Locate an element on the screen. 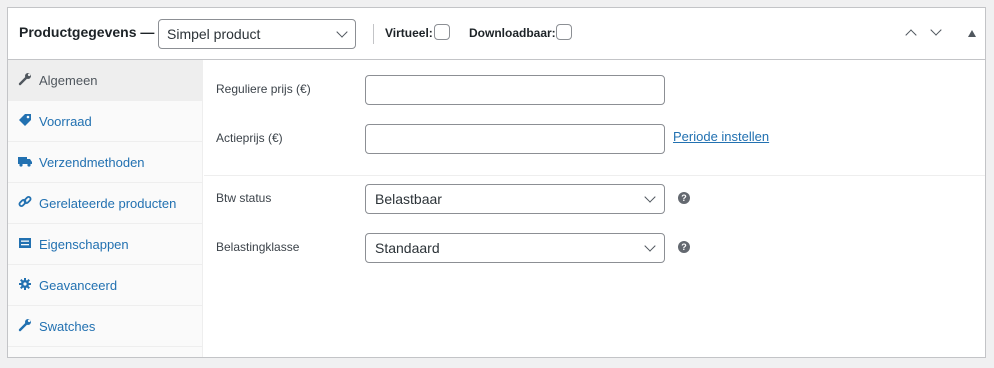 The image size is (994, 368). tax-class-value: Standaard is located at coordinates (407, 248).